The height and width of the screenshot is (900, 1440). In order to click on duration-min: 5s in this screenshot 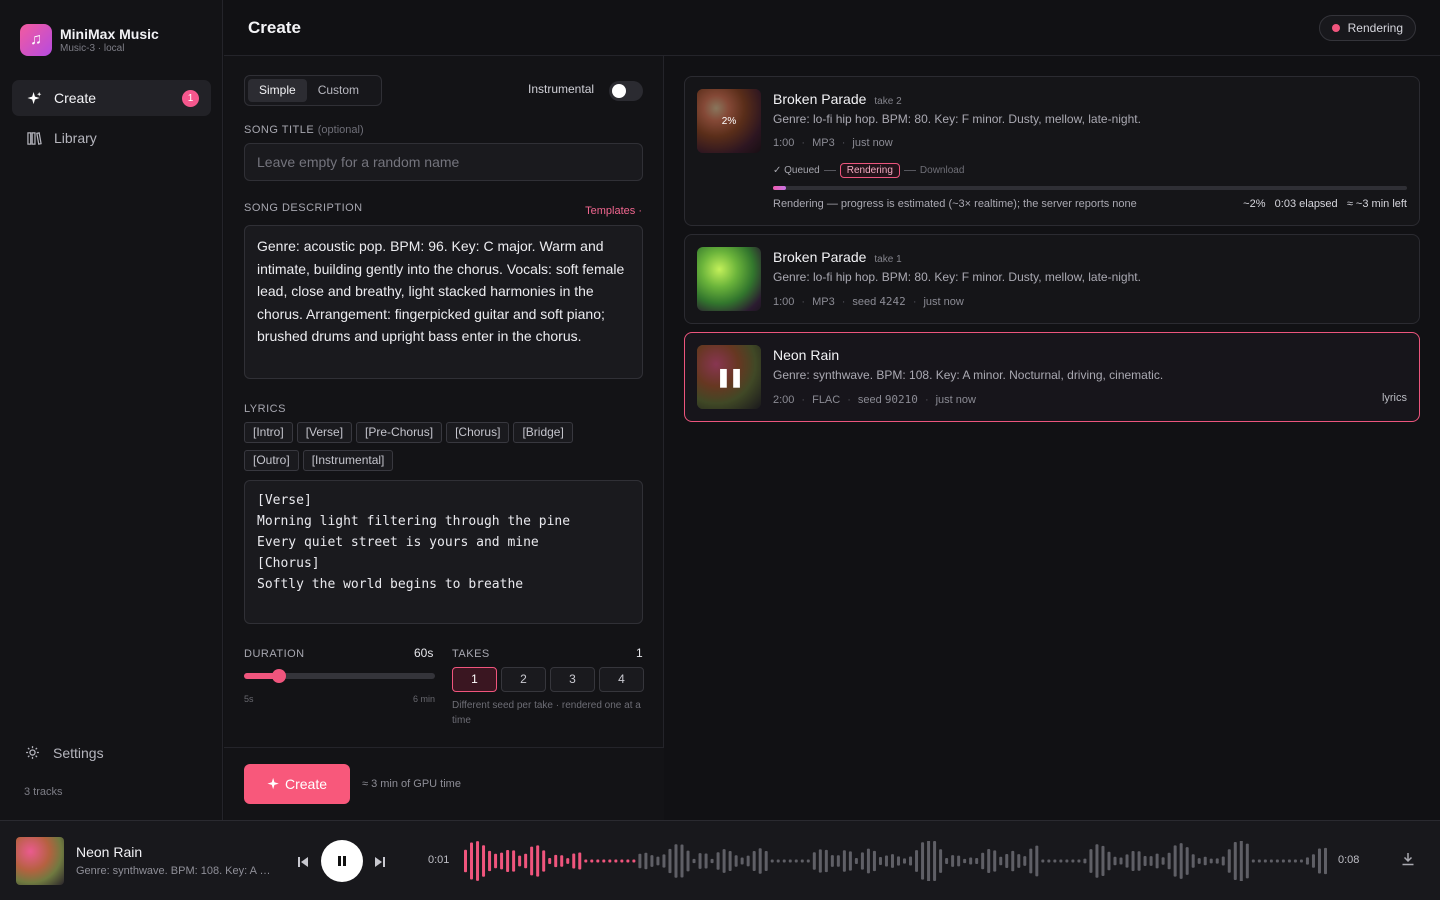, I will do `click(249, 699)`.